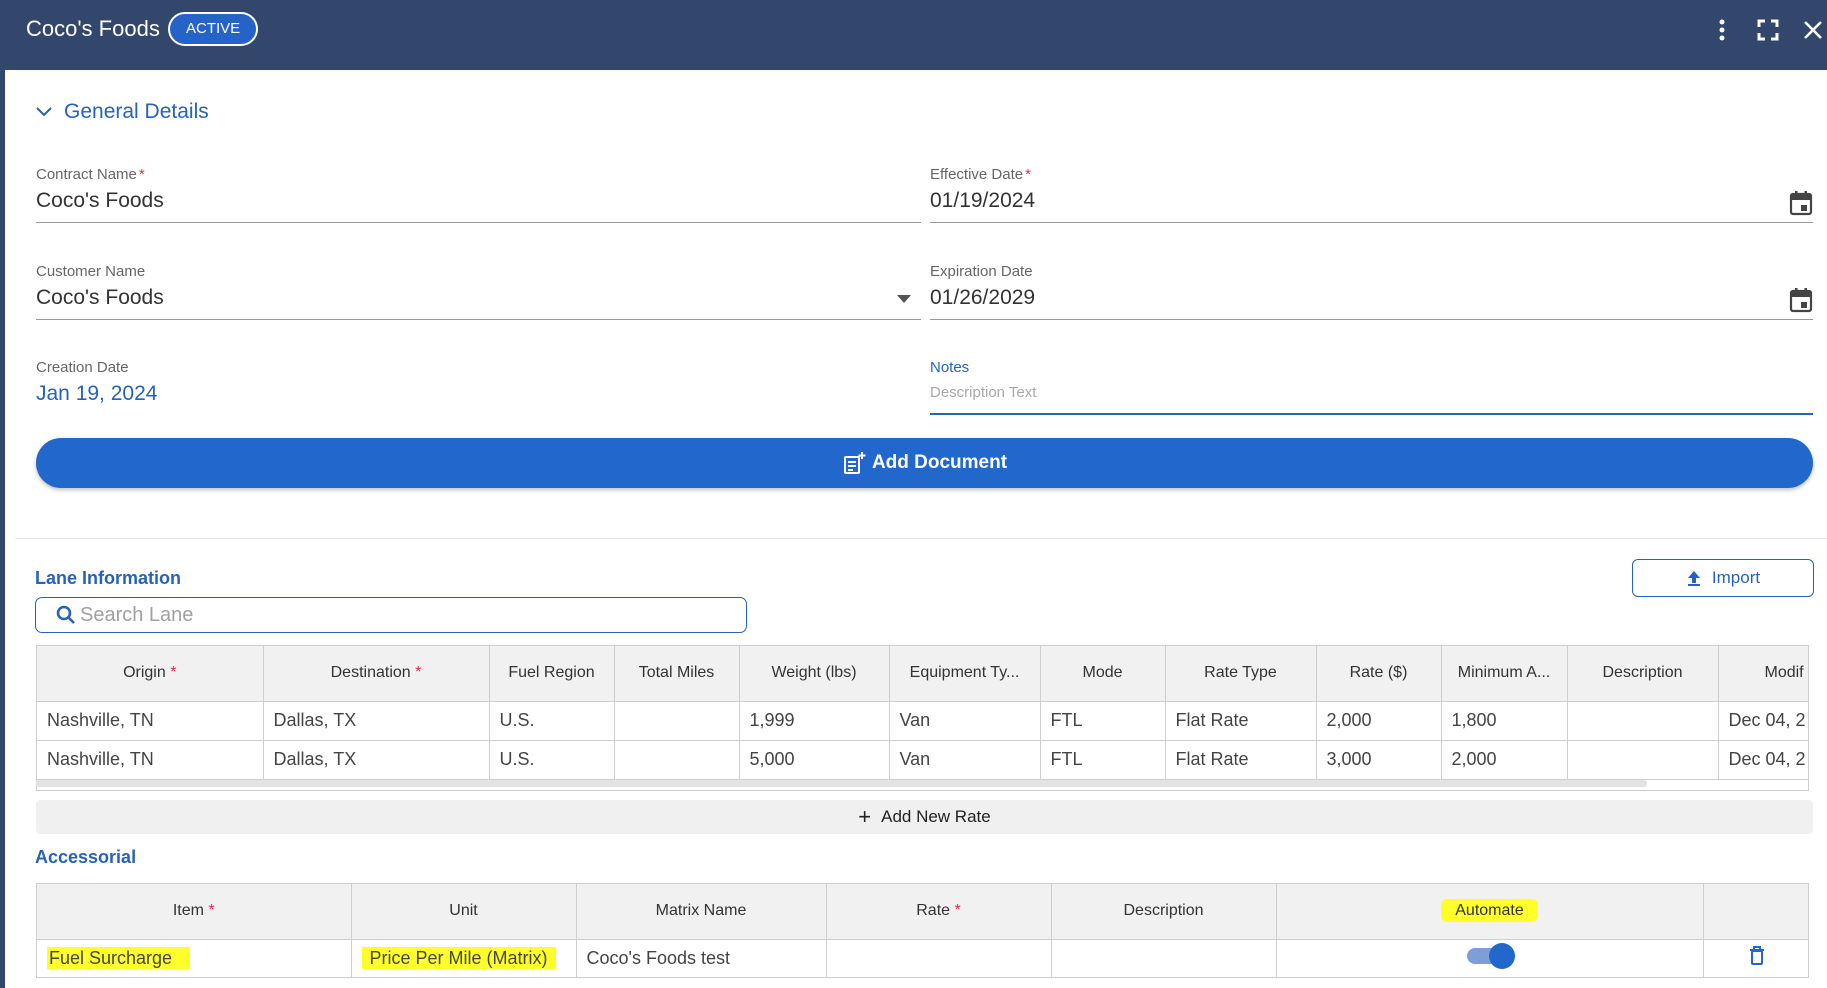 The height and width of the screenshot is (988, 1827). Describe the element at coordinates (701, 912) in the screenshot. I see `column-header-matrix-name: Matrix Name` at that location.